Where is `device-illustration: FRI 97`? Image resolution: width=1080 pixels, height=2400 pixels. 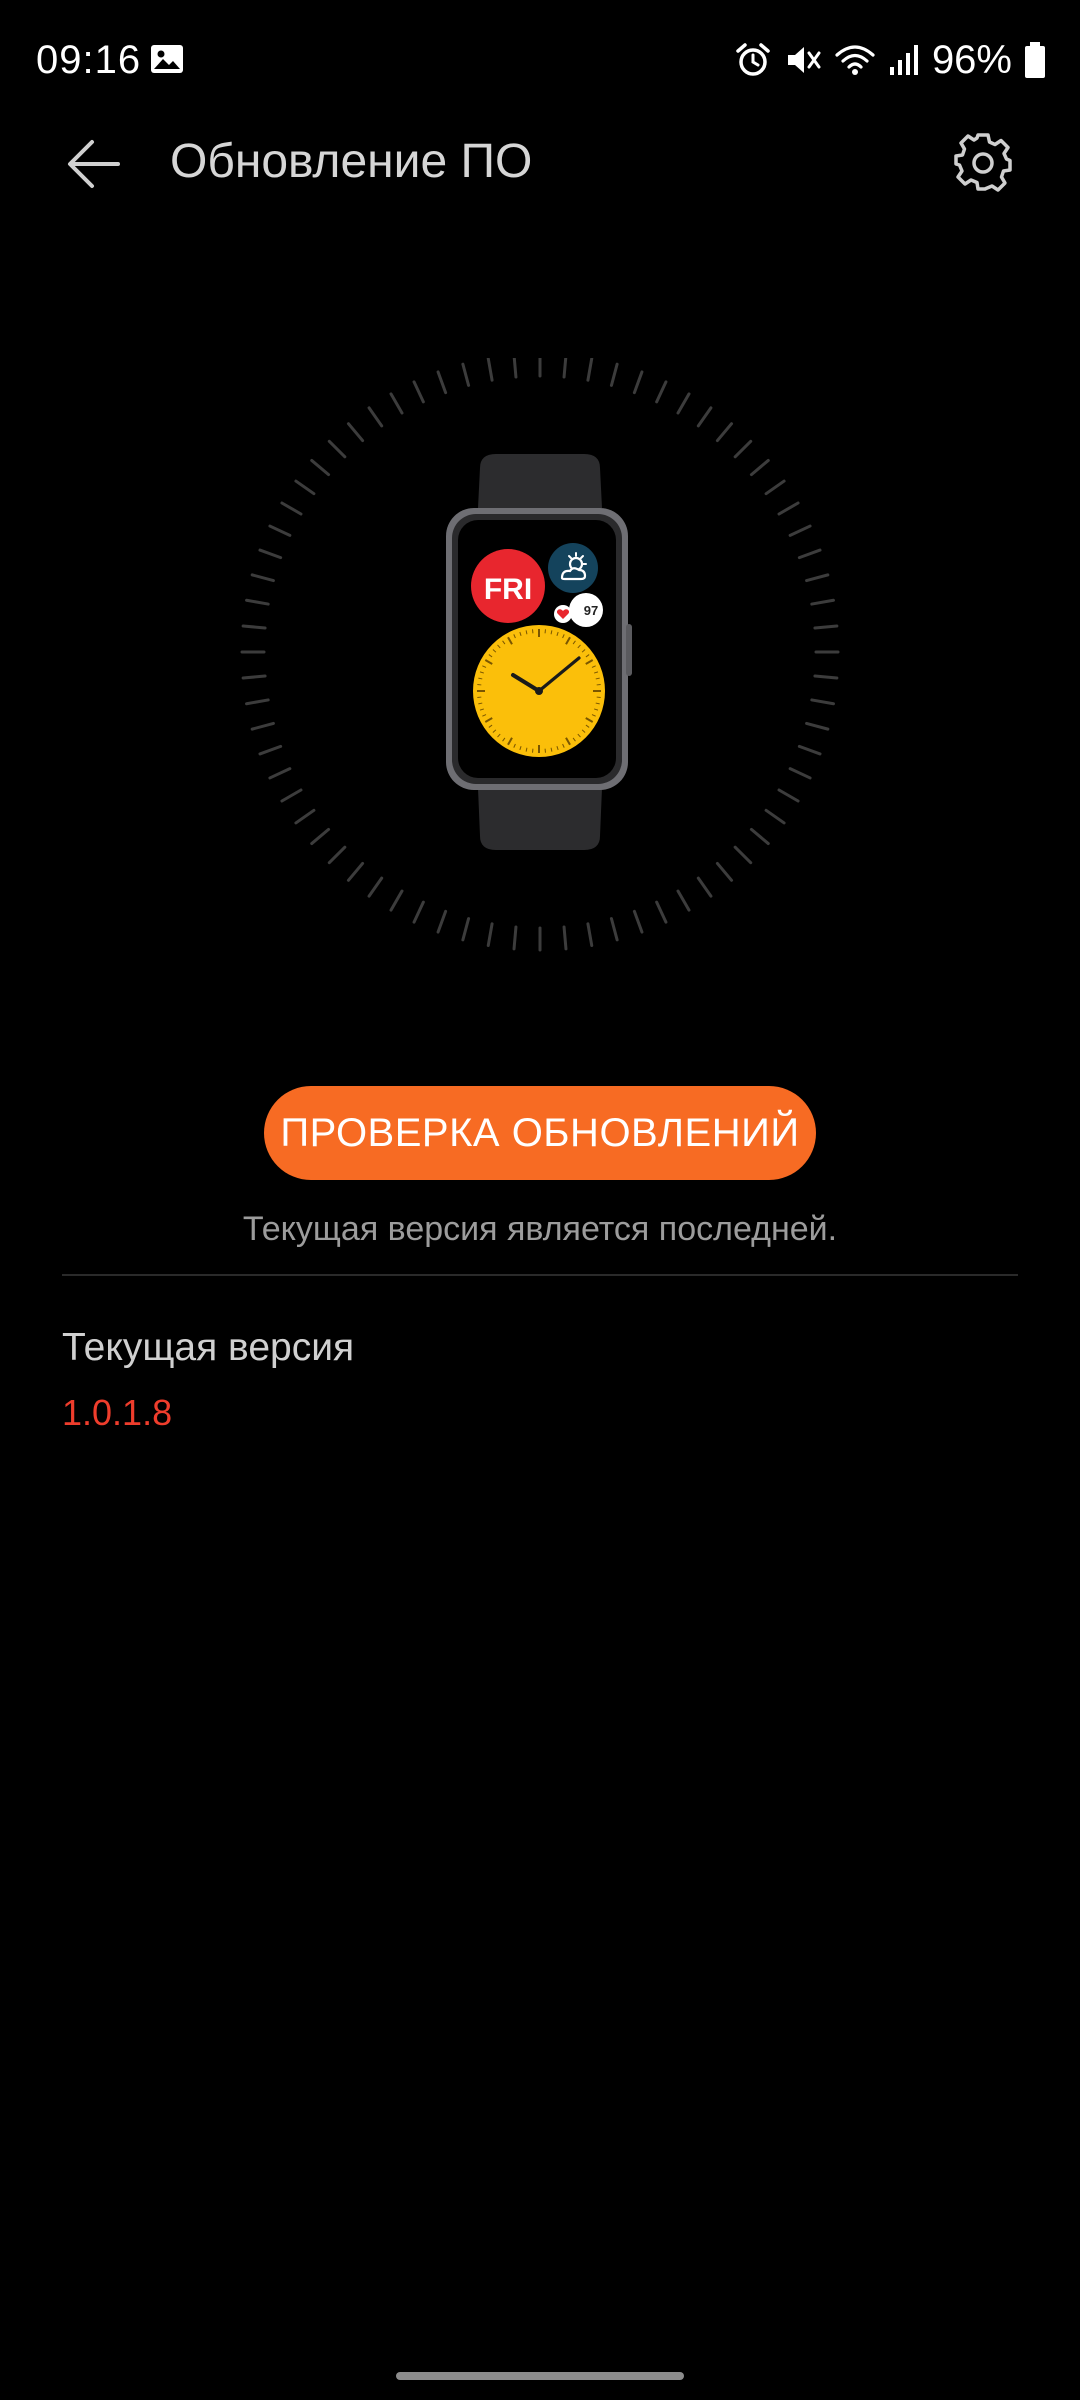 device-illustration: FRI 97 is located at coordinates (540, 655).